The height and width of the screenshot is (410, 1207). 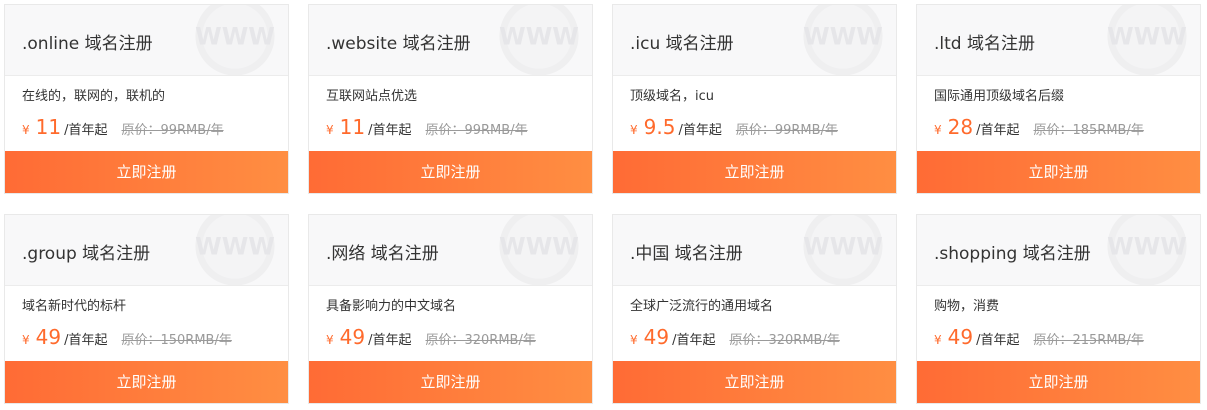 What do you see at coordinates (1088, 130) in the screenshot?
I see `original-price: 原价：185RMB/年` at bounding box center [1088, 130].